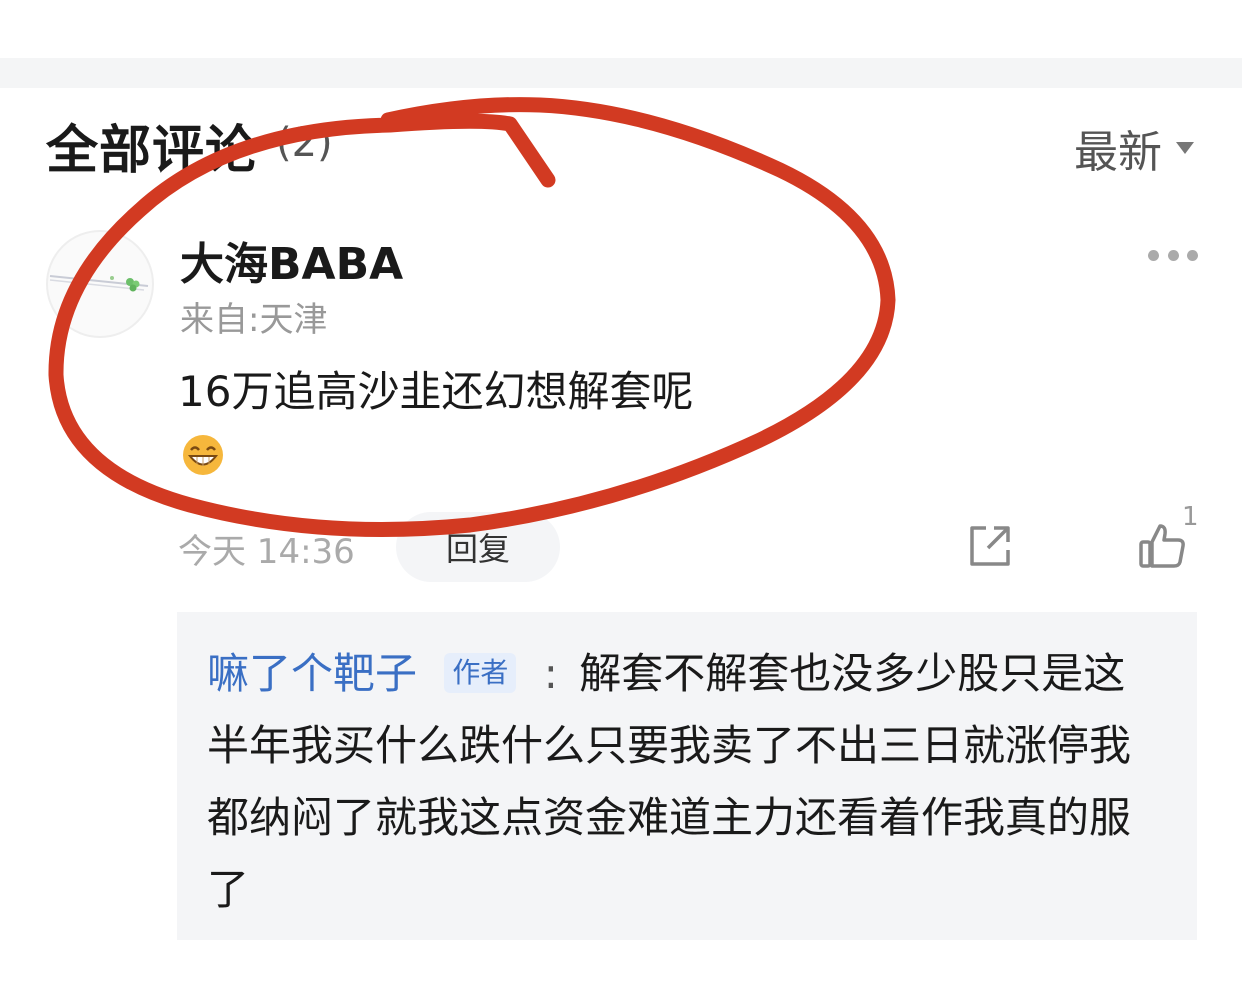  What do you see at coordinates (990, 546) in the screenshot?
I see `share-icon` at bounding box center [990, 546].